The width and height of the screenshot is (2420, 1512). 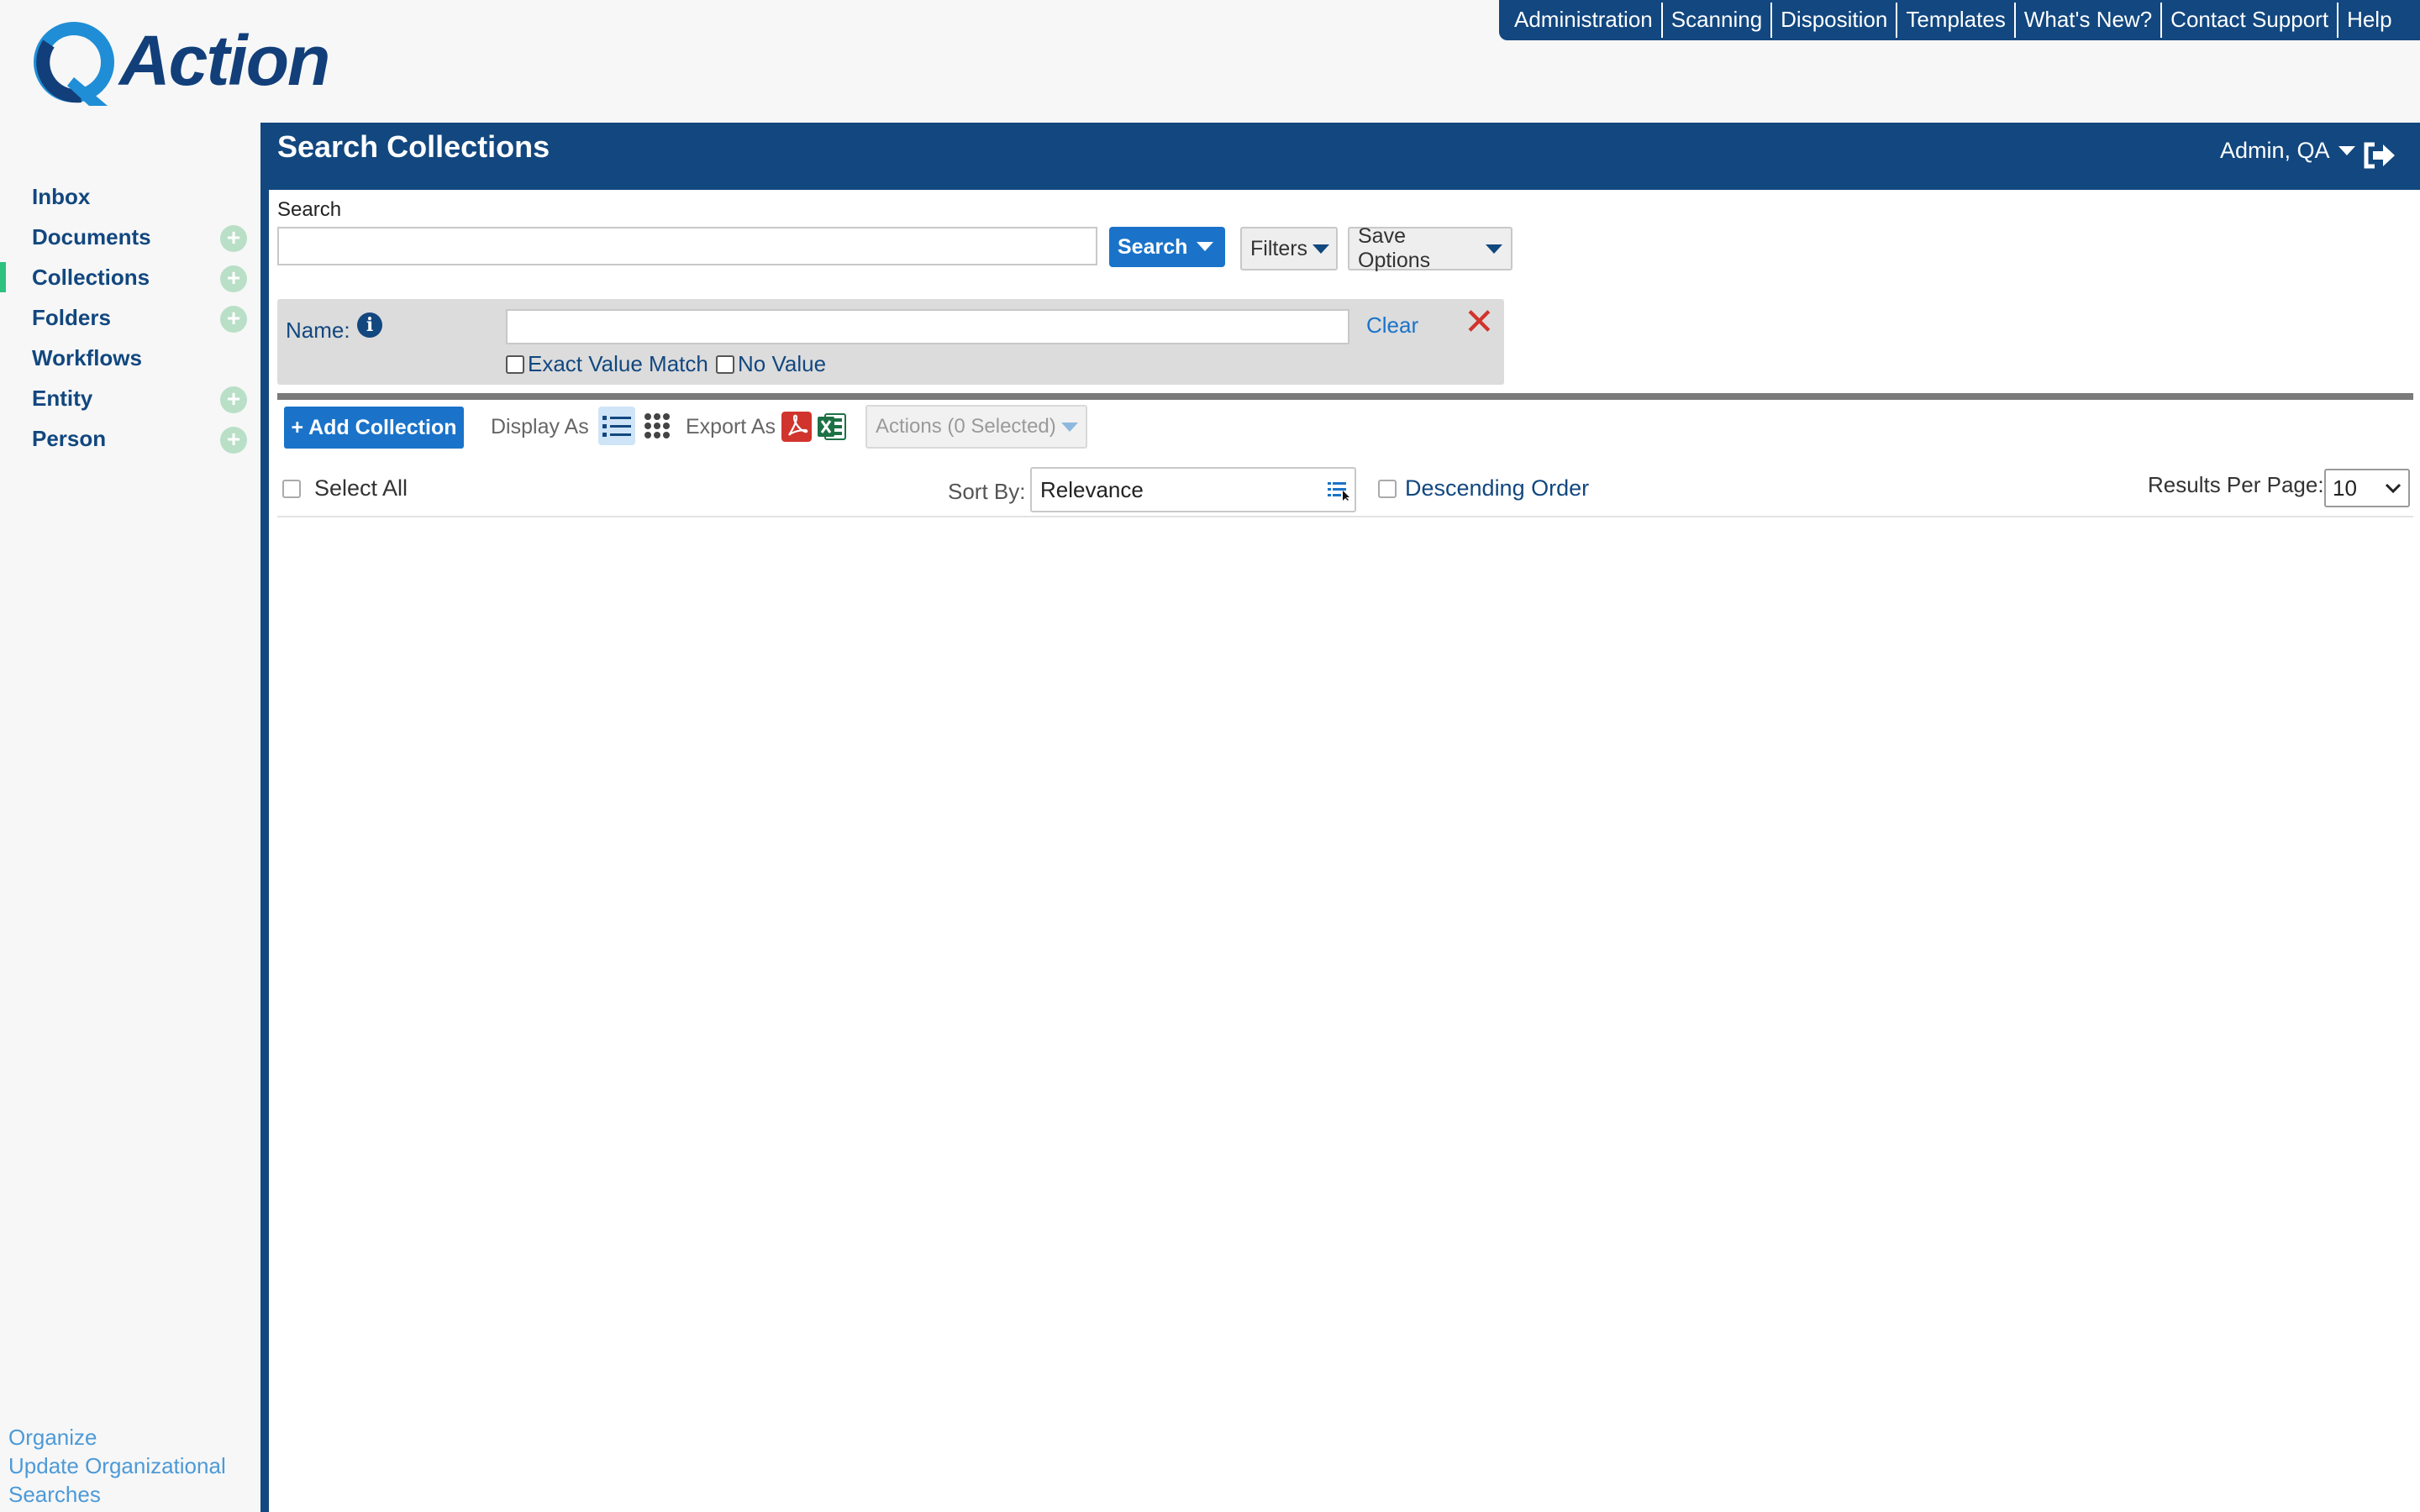 I want to click on filters-button: Filters, so click(x=1289, y=248).